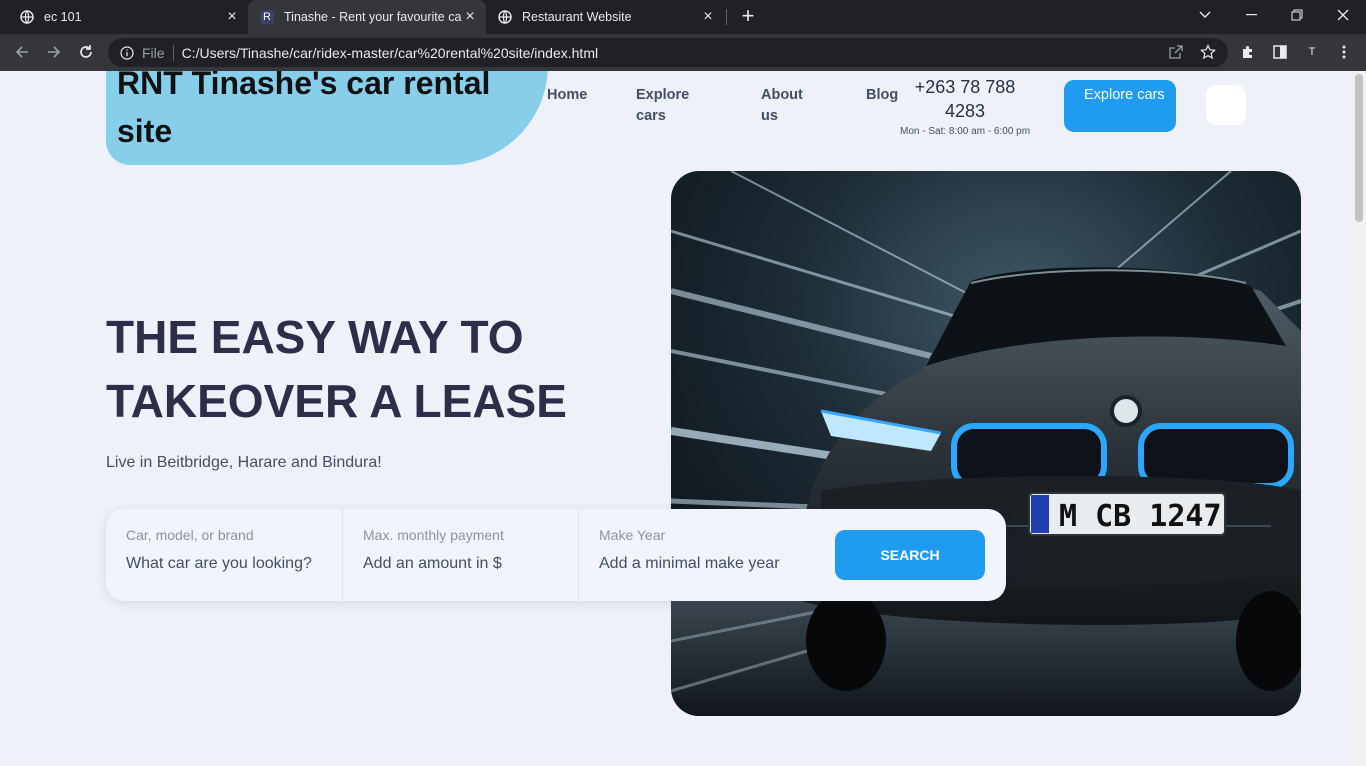 Image resolution: width=1366 pixels, height=766 pixels. Describe the element at coordinates (63, 17) in the screenshot. I see `tab-title: ec 101` at that location.